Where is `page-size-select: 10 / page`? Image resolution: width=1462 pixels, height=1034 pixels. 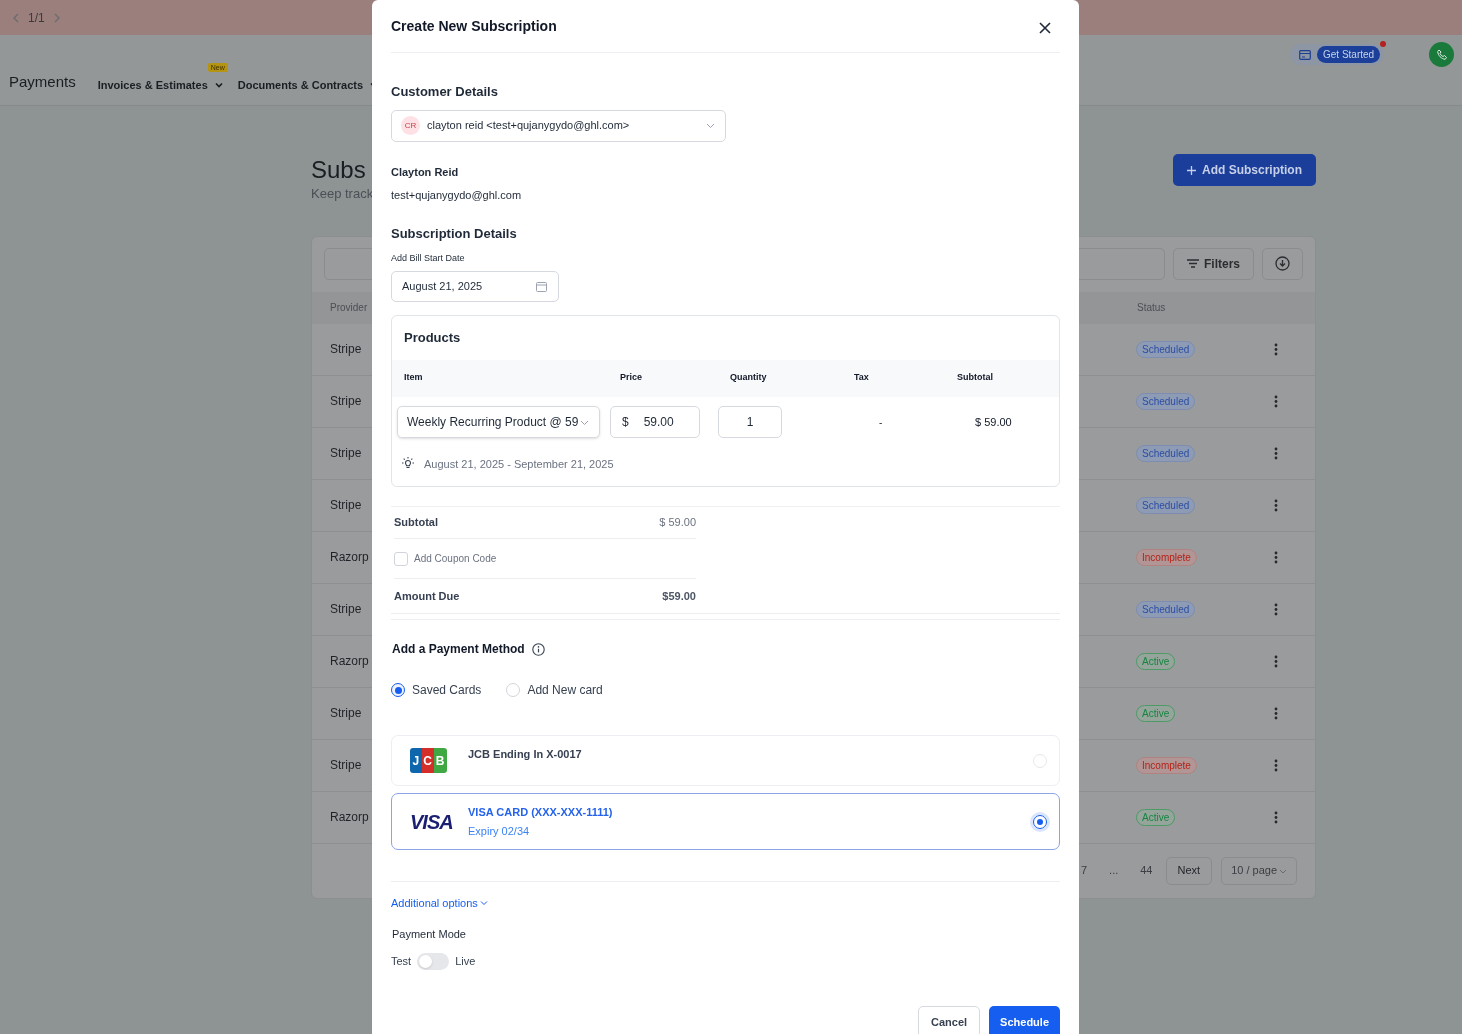
page-size-select: 10 / page is located at coordinates (1259, 870).